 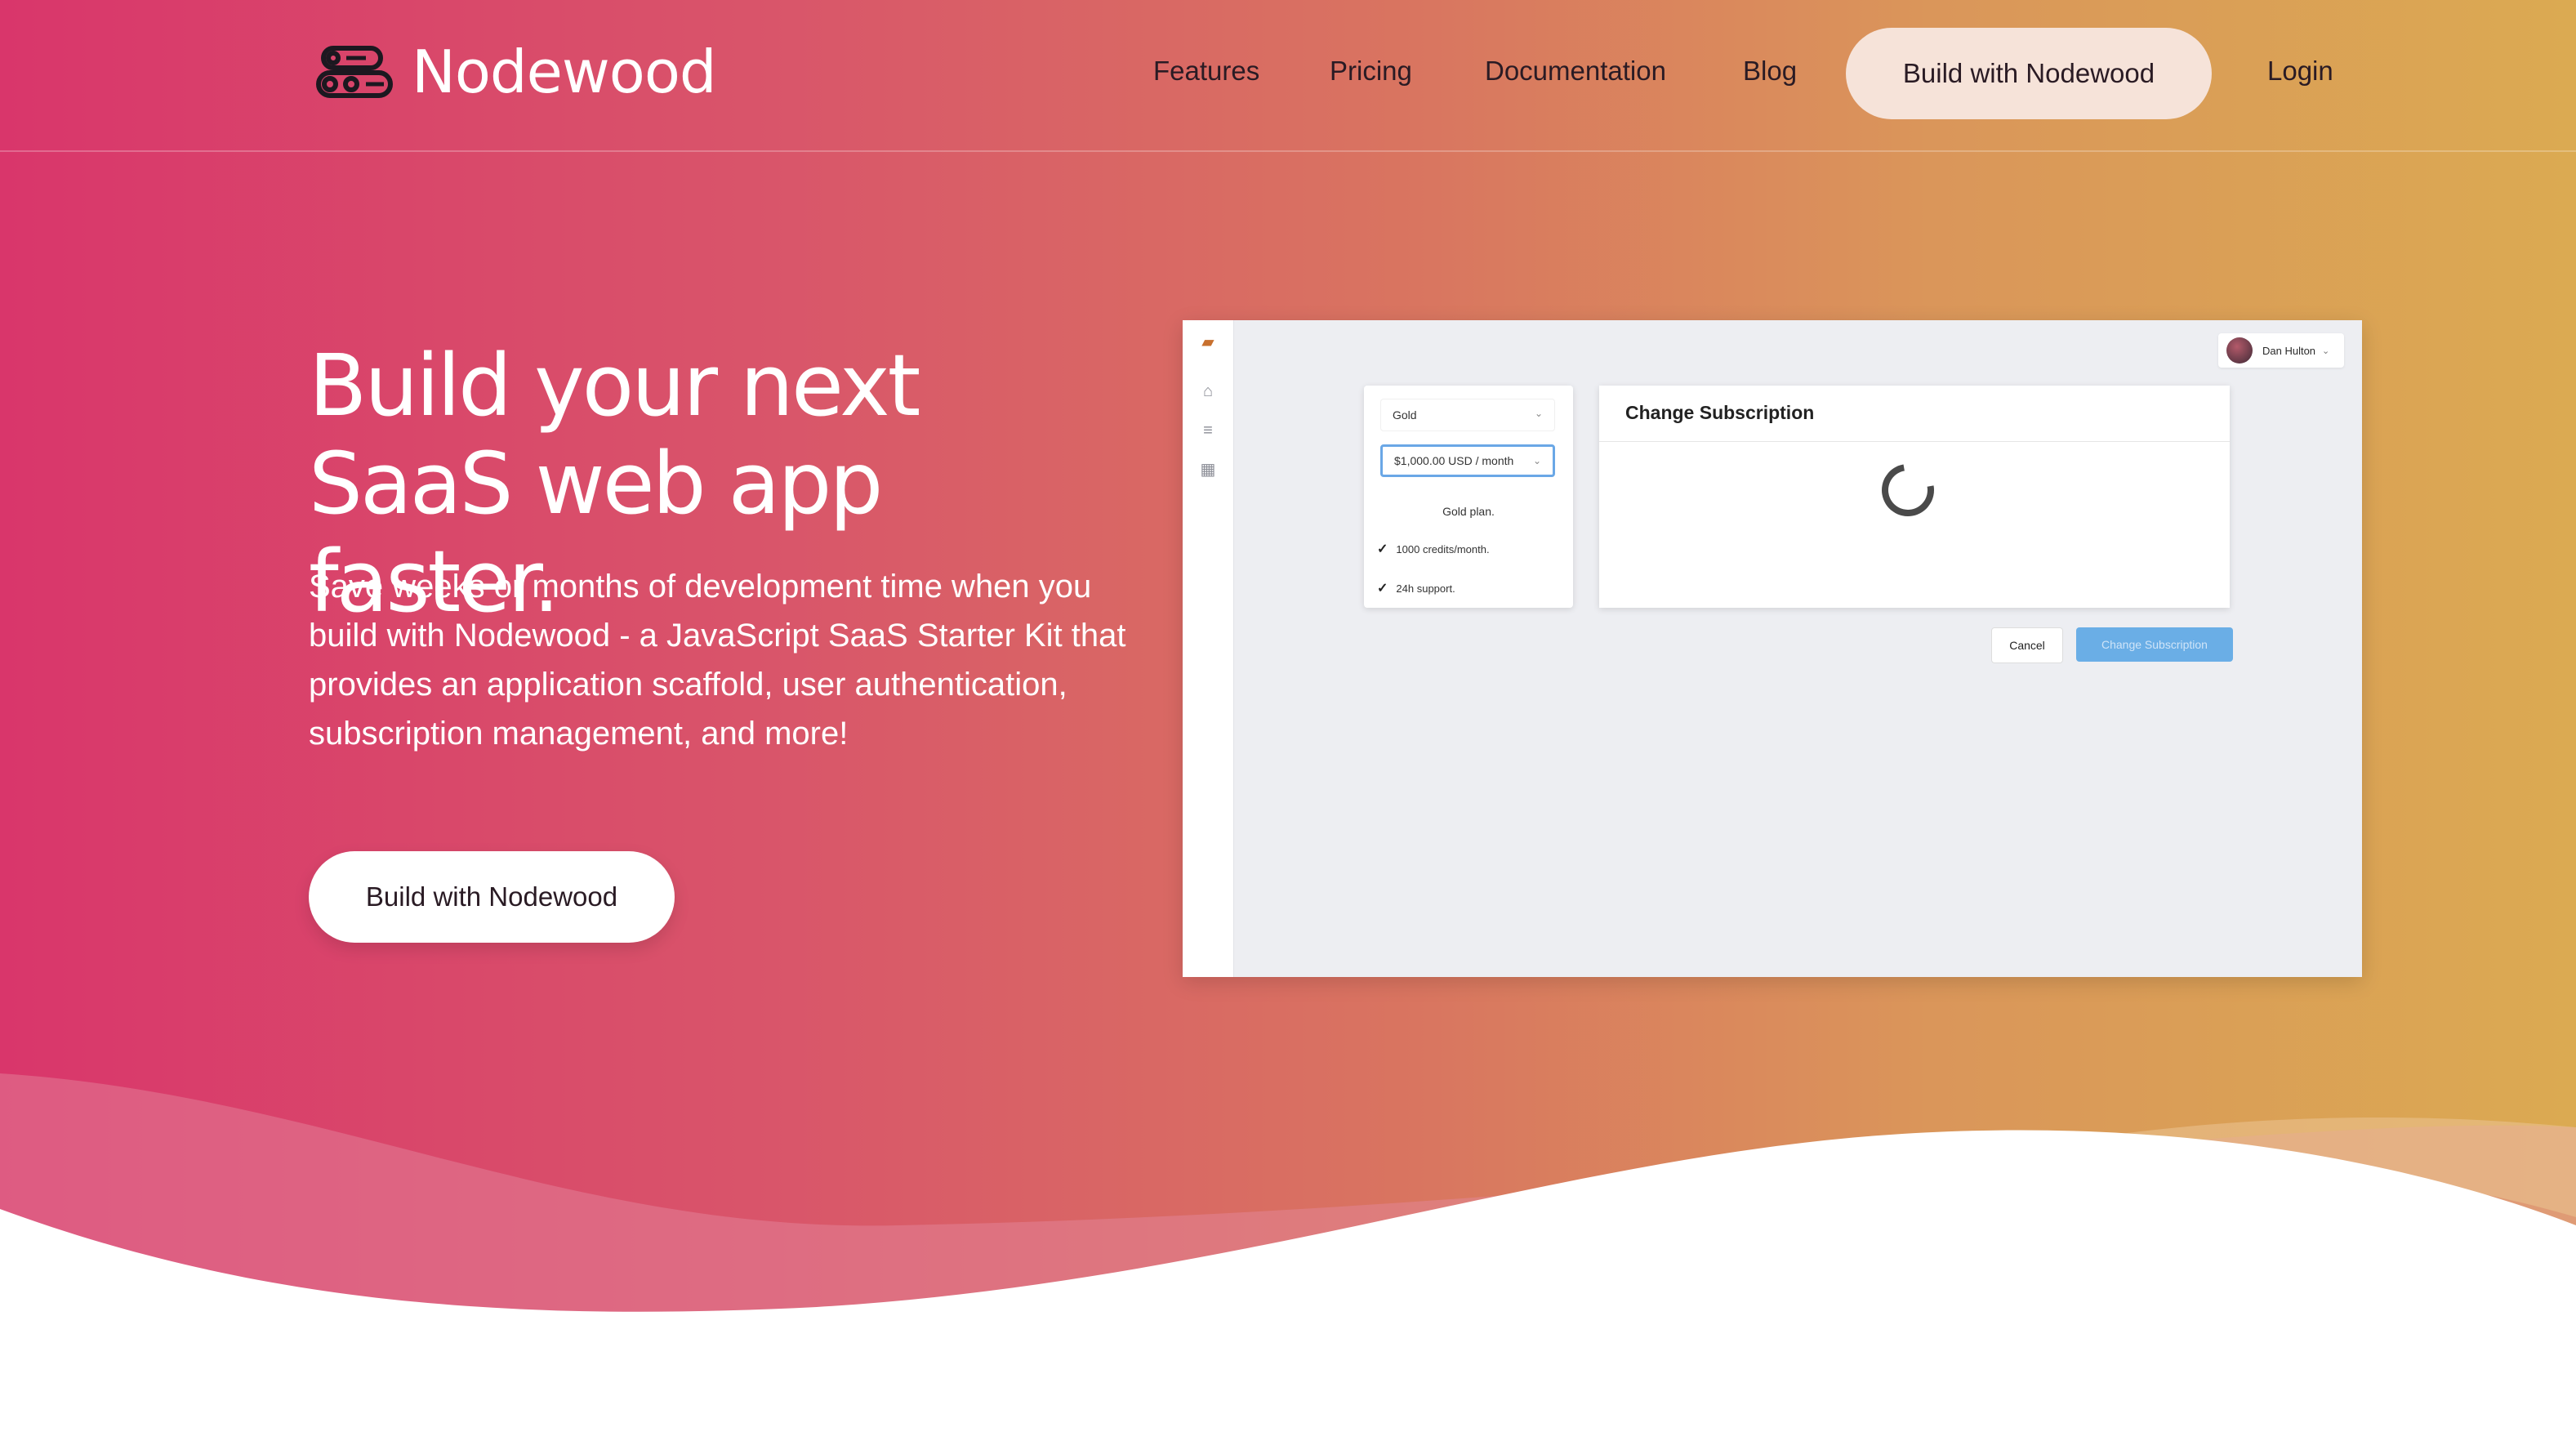 What do you see at coordinates (1720, 412) in the screenshot?
I see `modal-title: Change Subscription` at bounding box center [1720, 412].